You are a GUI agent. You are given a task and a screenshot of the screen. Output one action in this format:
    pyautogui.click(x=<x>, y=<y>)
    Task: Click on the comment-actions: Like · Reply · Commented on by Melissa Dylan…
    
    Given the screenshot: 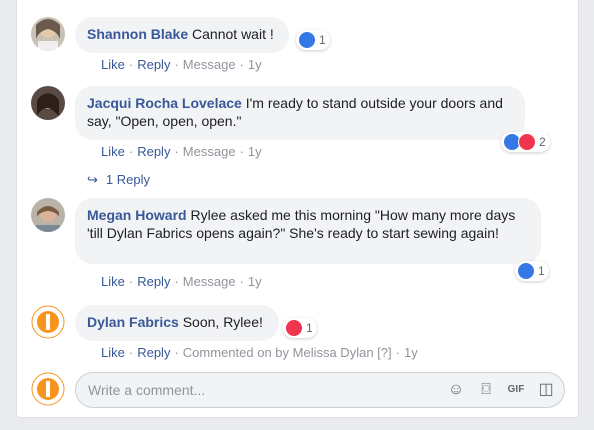 What is the action you would take?
    pyautogui.click(x=259, y=352)
    